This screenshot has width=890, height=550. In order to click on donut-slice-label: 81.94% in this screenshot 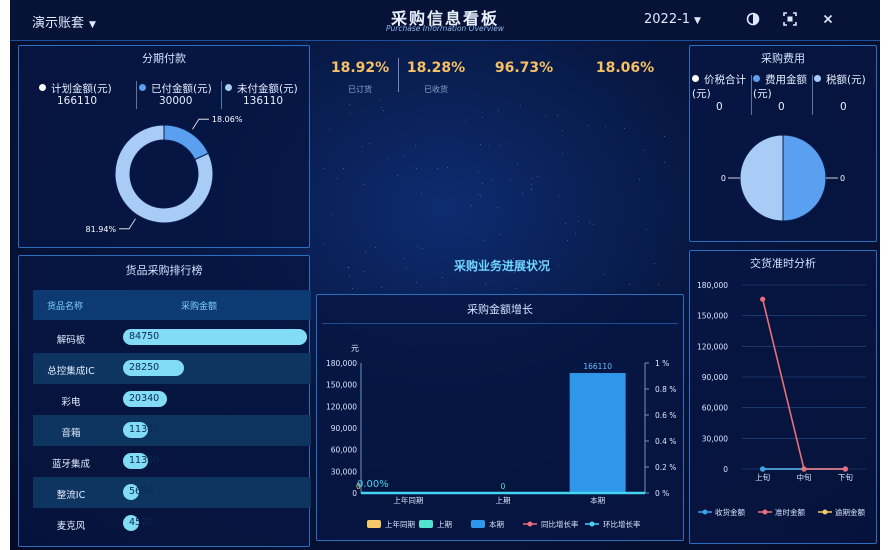, I will do `click(101, 229)`.